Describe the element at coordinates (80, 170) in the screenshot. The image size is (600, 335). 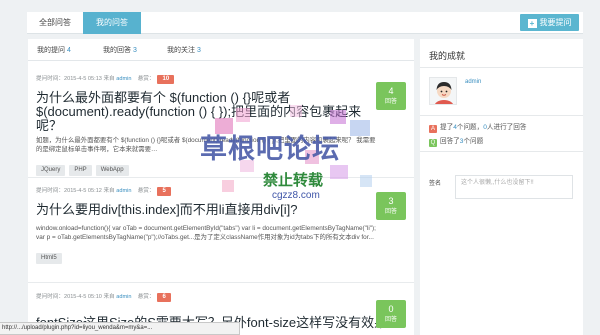
I see `tag: PHP` at that location.